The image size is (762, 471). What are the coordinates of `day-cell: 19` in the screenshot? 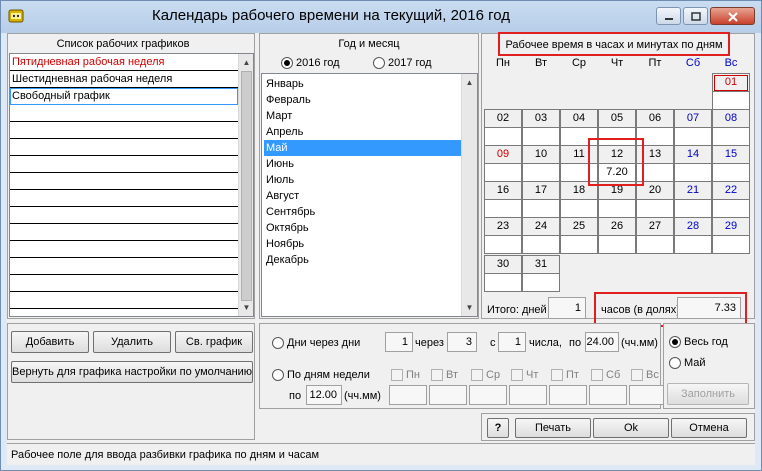 It's located at (617, 199).